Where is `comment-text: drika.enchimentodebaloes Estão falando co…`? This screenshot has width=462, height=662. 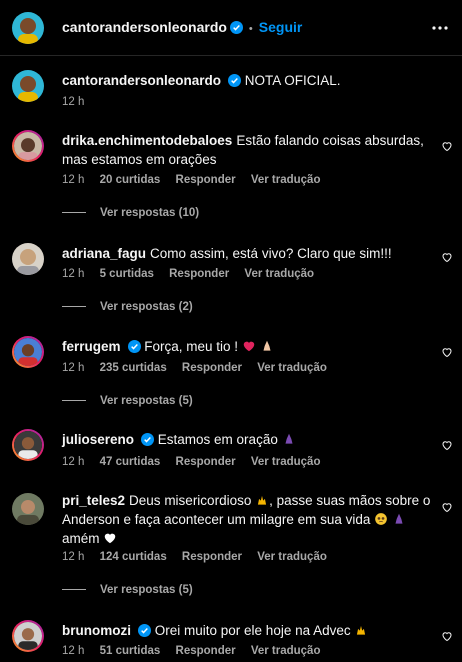
comment-text: drika.enchimentodebaloes Estão falando co… is located at coordinates (247, 150).